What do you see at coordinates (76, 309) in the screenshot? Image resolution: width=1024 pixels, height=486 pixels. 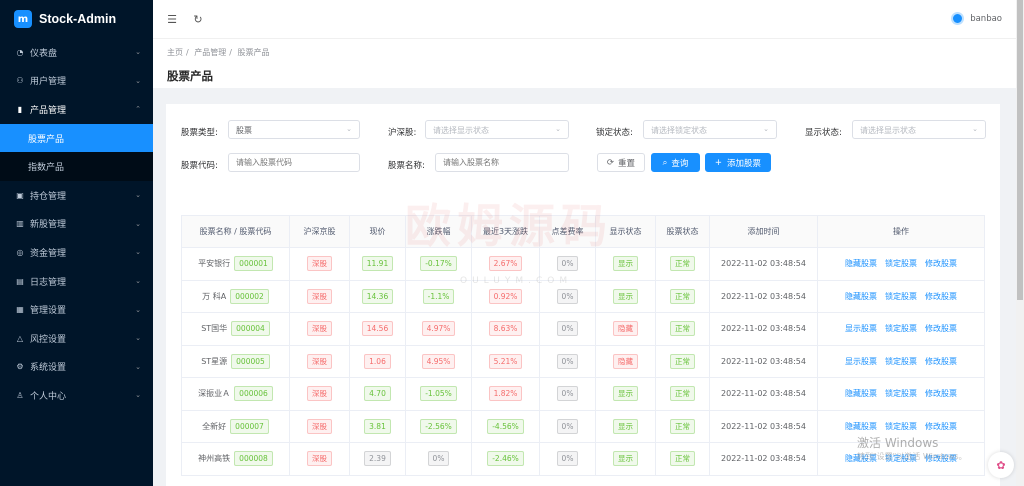 I see `sidebar-item-7: ▦ 管理设置 ⌄` at bounding box center [76, 309].